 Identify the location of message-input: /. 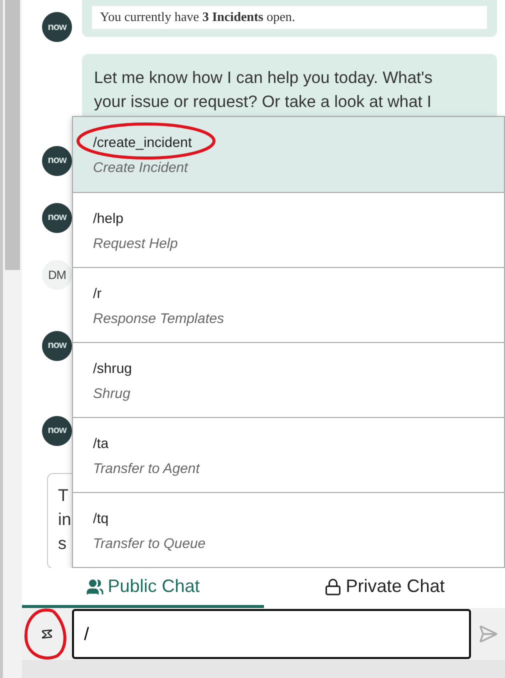
(271, 634).